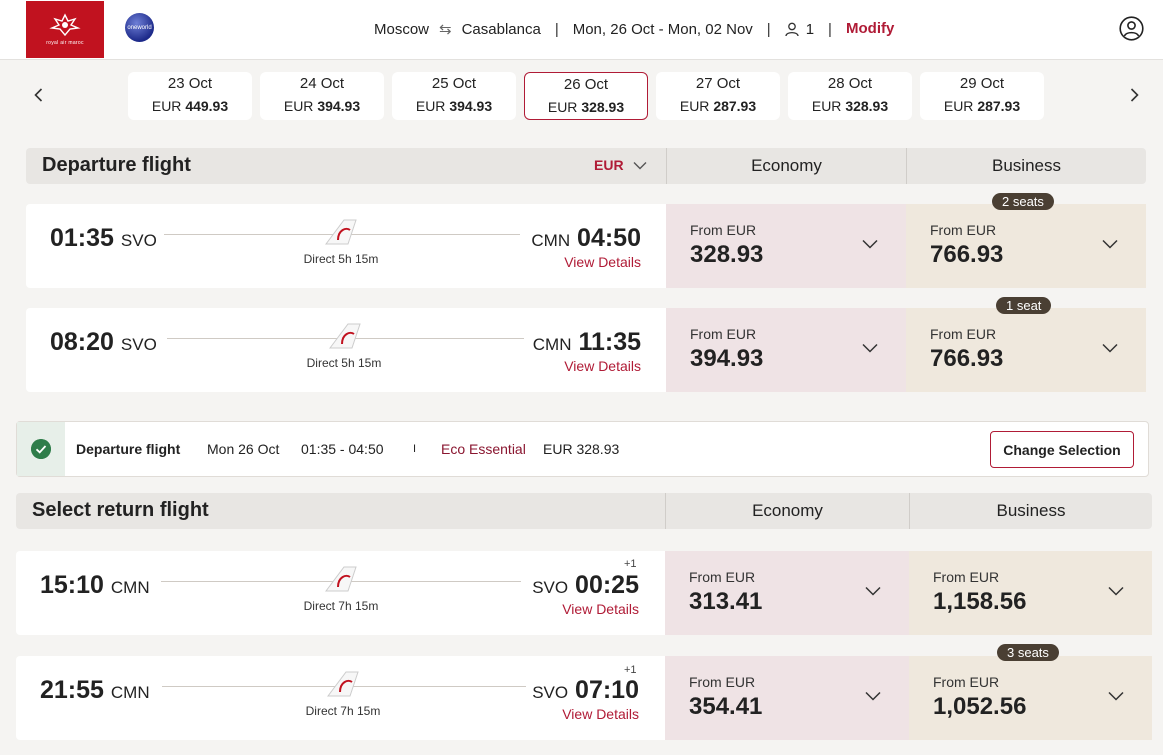 This screenshot has height=755, width=1163. Describe the element at coordinates (727, 254) in the screenshot. I see `fare-price: 328.93` at that location.